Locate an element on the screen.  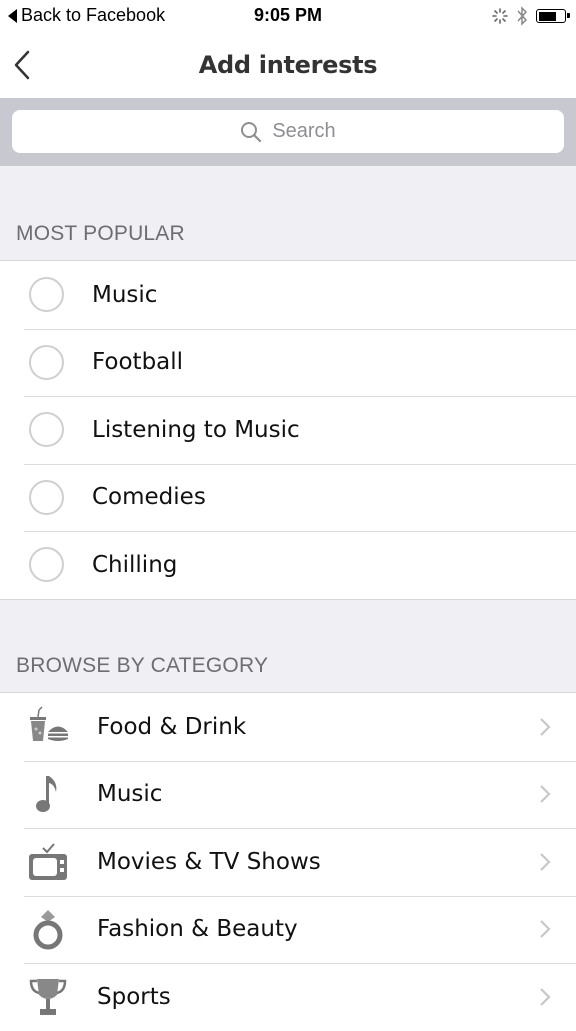
item-label: Movies & TV Shows is located at coordinates (209, 861).